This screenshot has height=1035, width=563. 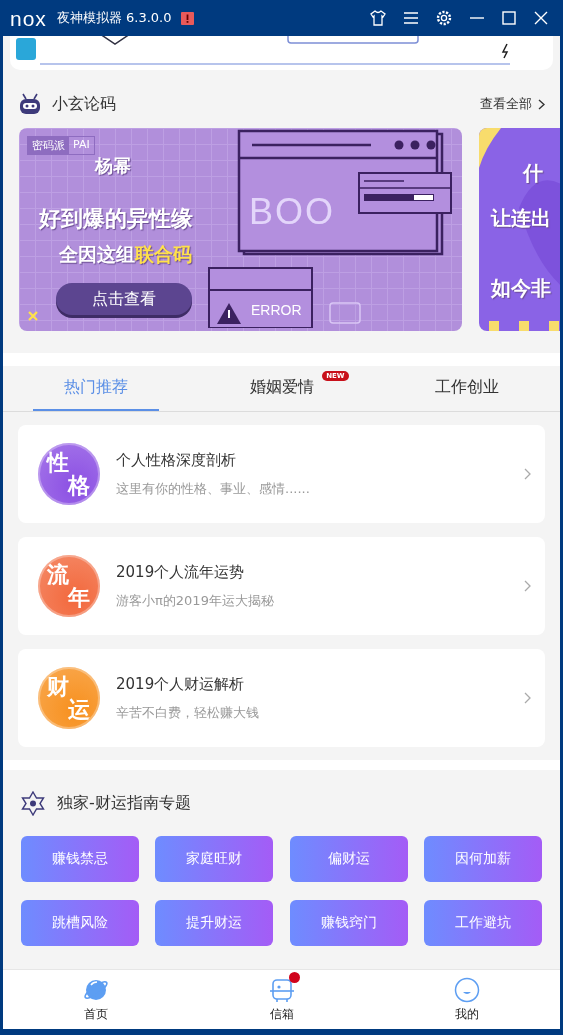 What do you see at coordinates (521, 288) in the screenshot?
I see `banner-tagline: 如今非` at bounding box center [521, 288].